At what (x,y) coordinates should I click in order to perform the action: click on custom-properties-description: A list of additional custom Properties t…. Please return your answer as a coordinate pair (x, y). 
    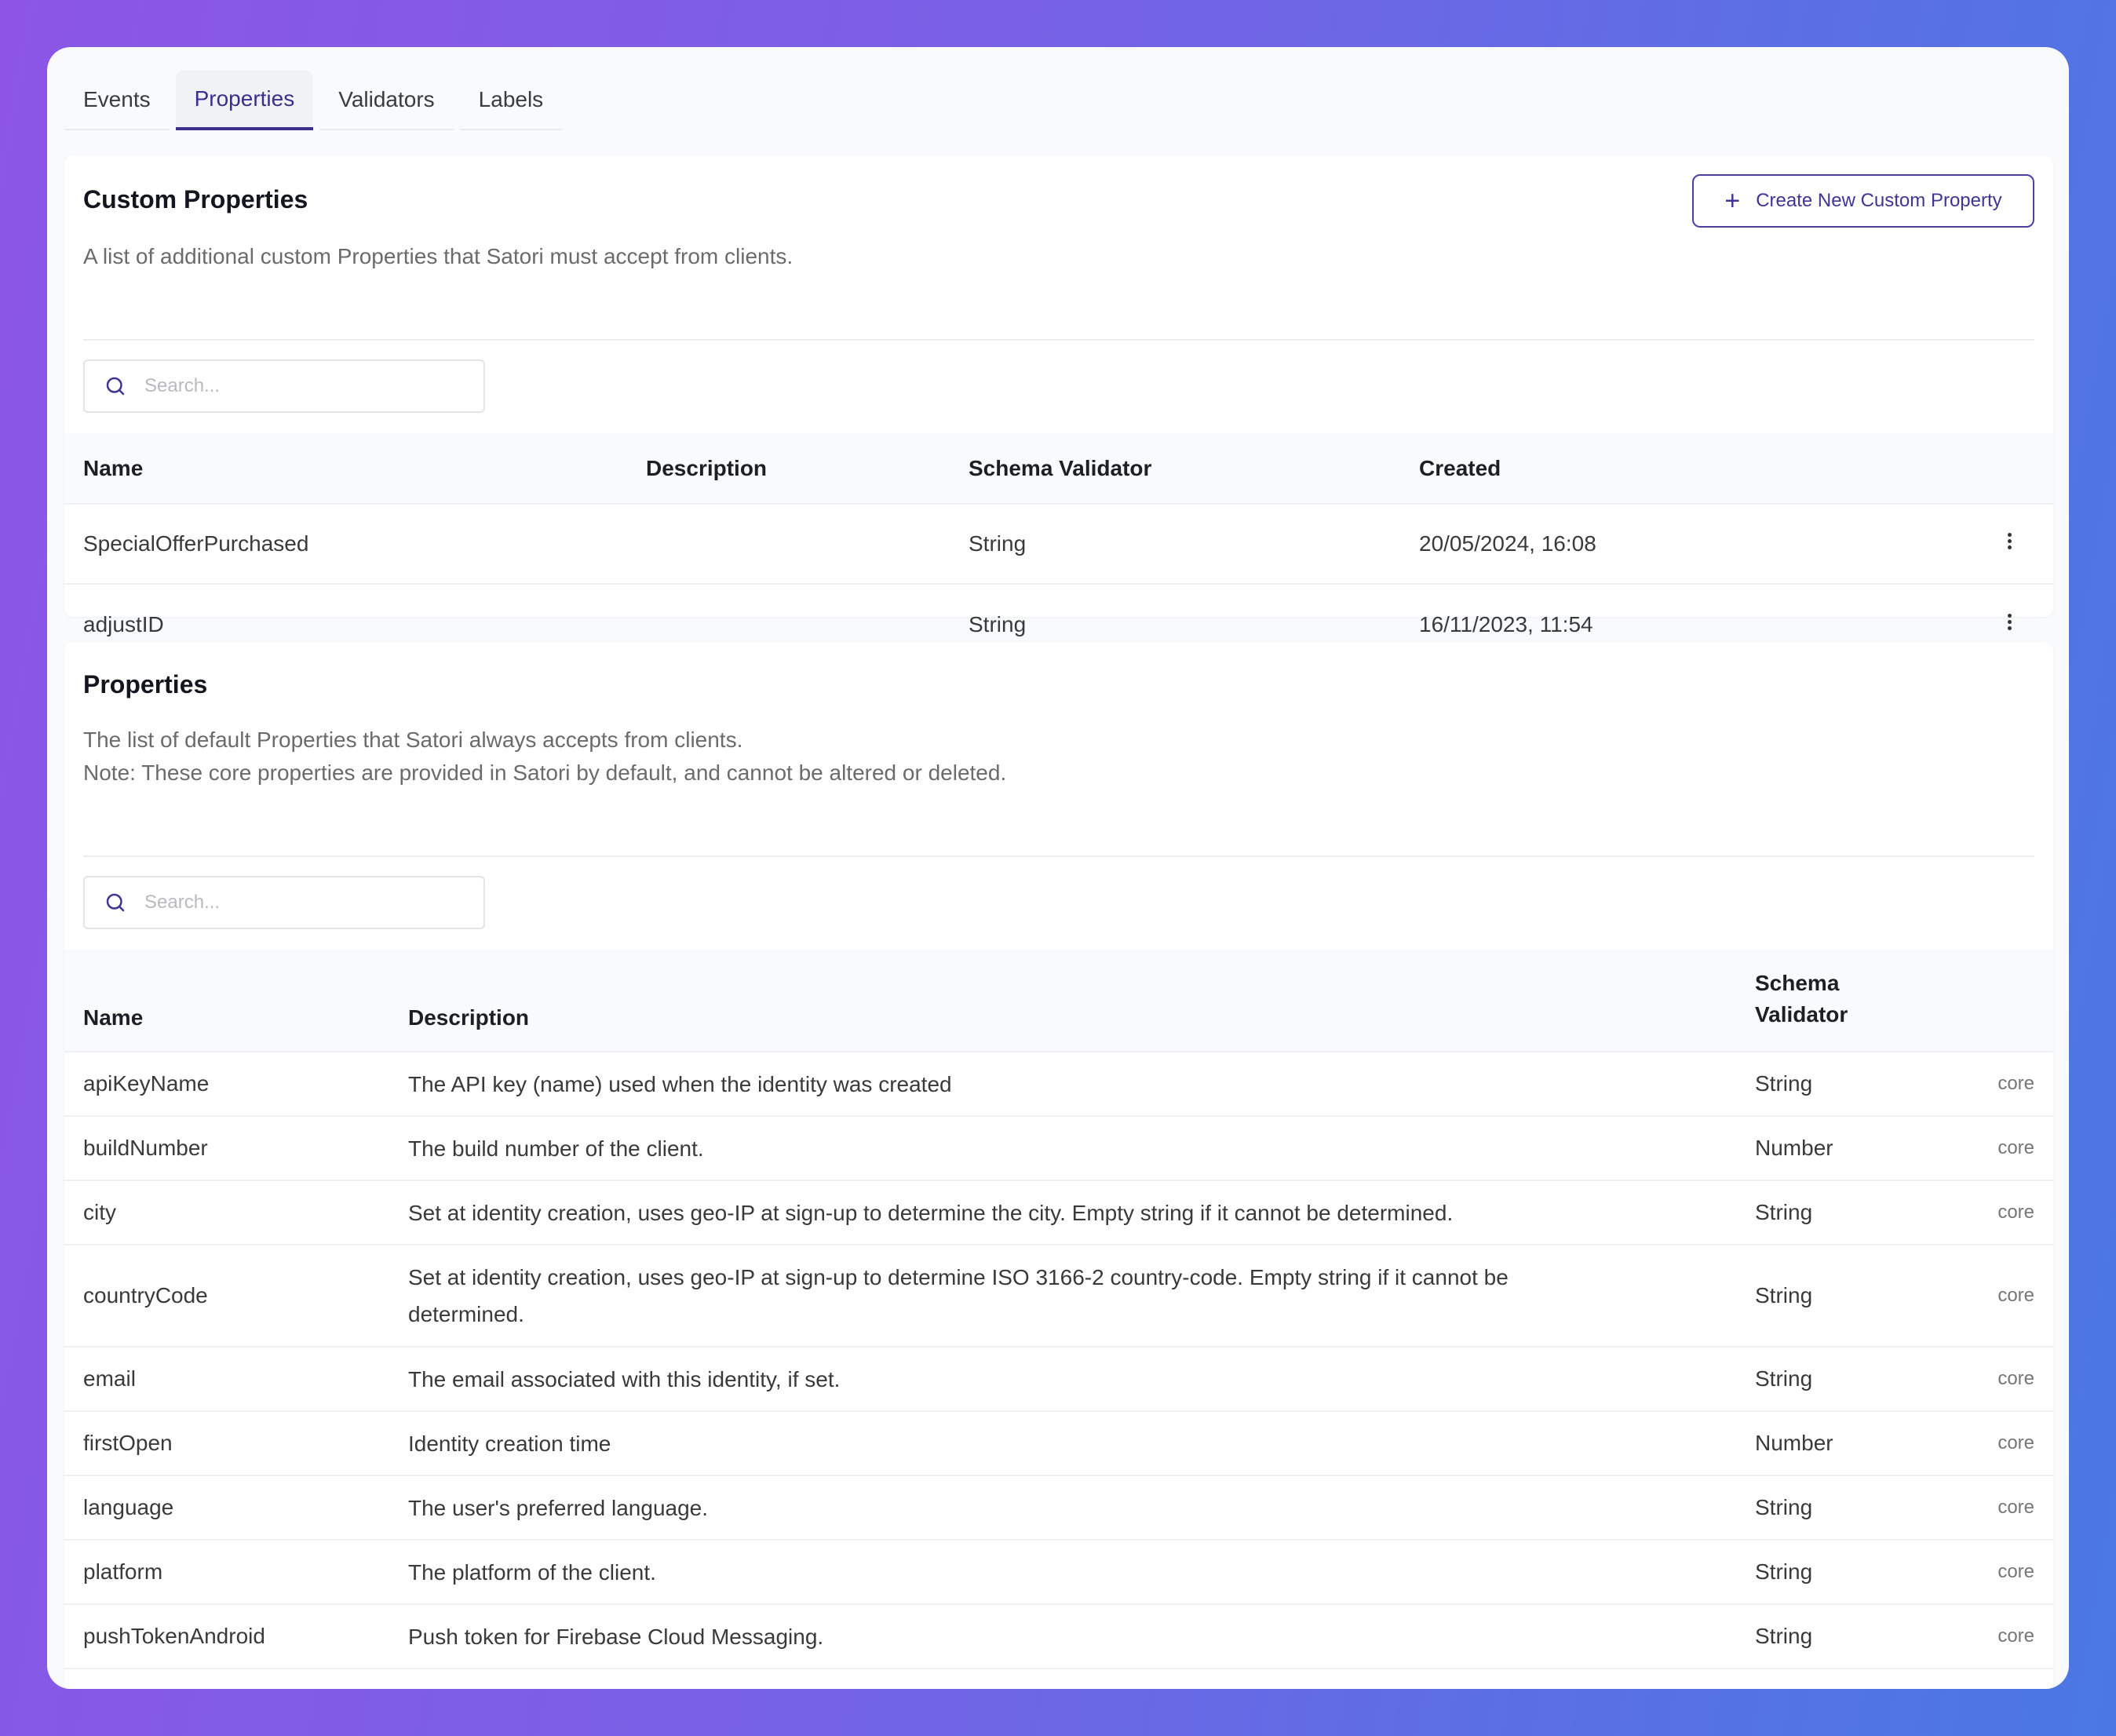
    Looking at the image, I should click on (438, 256).